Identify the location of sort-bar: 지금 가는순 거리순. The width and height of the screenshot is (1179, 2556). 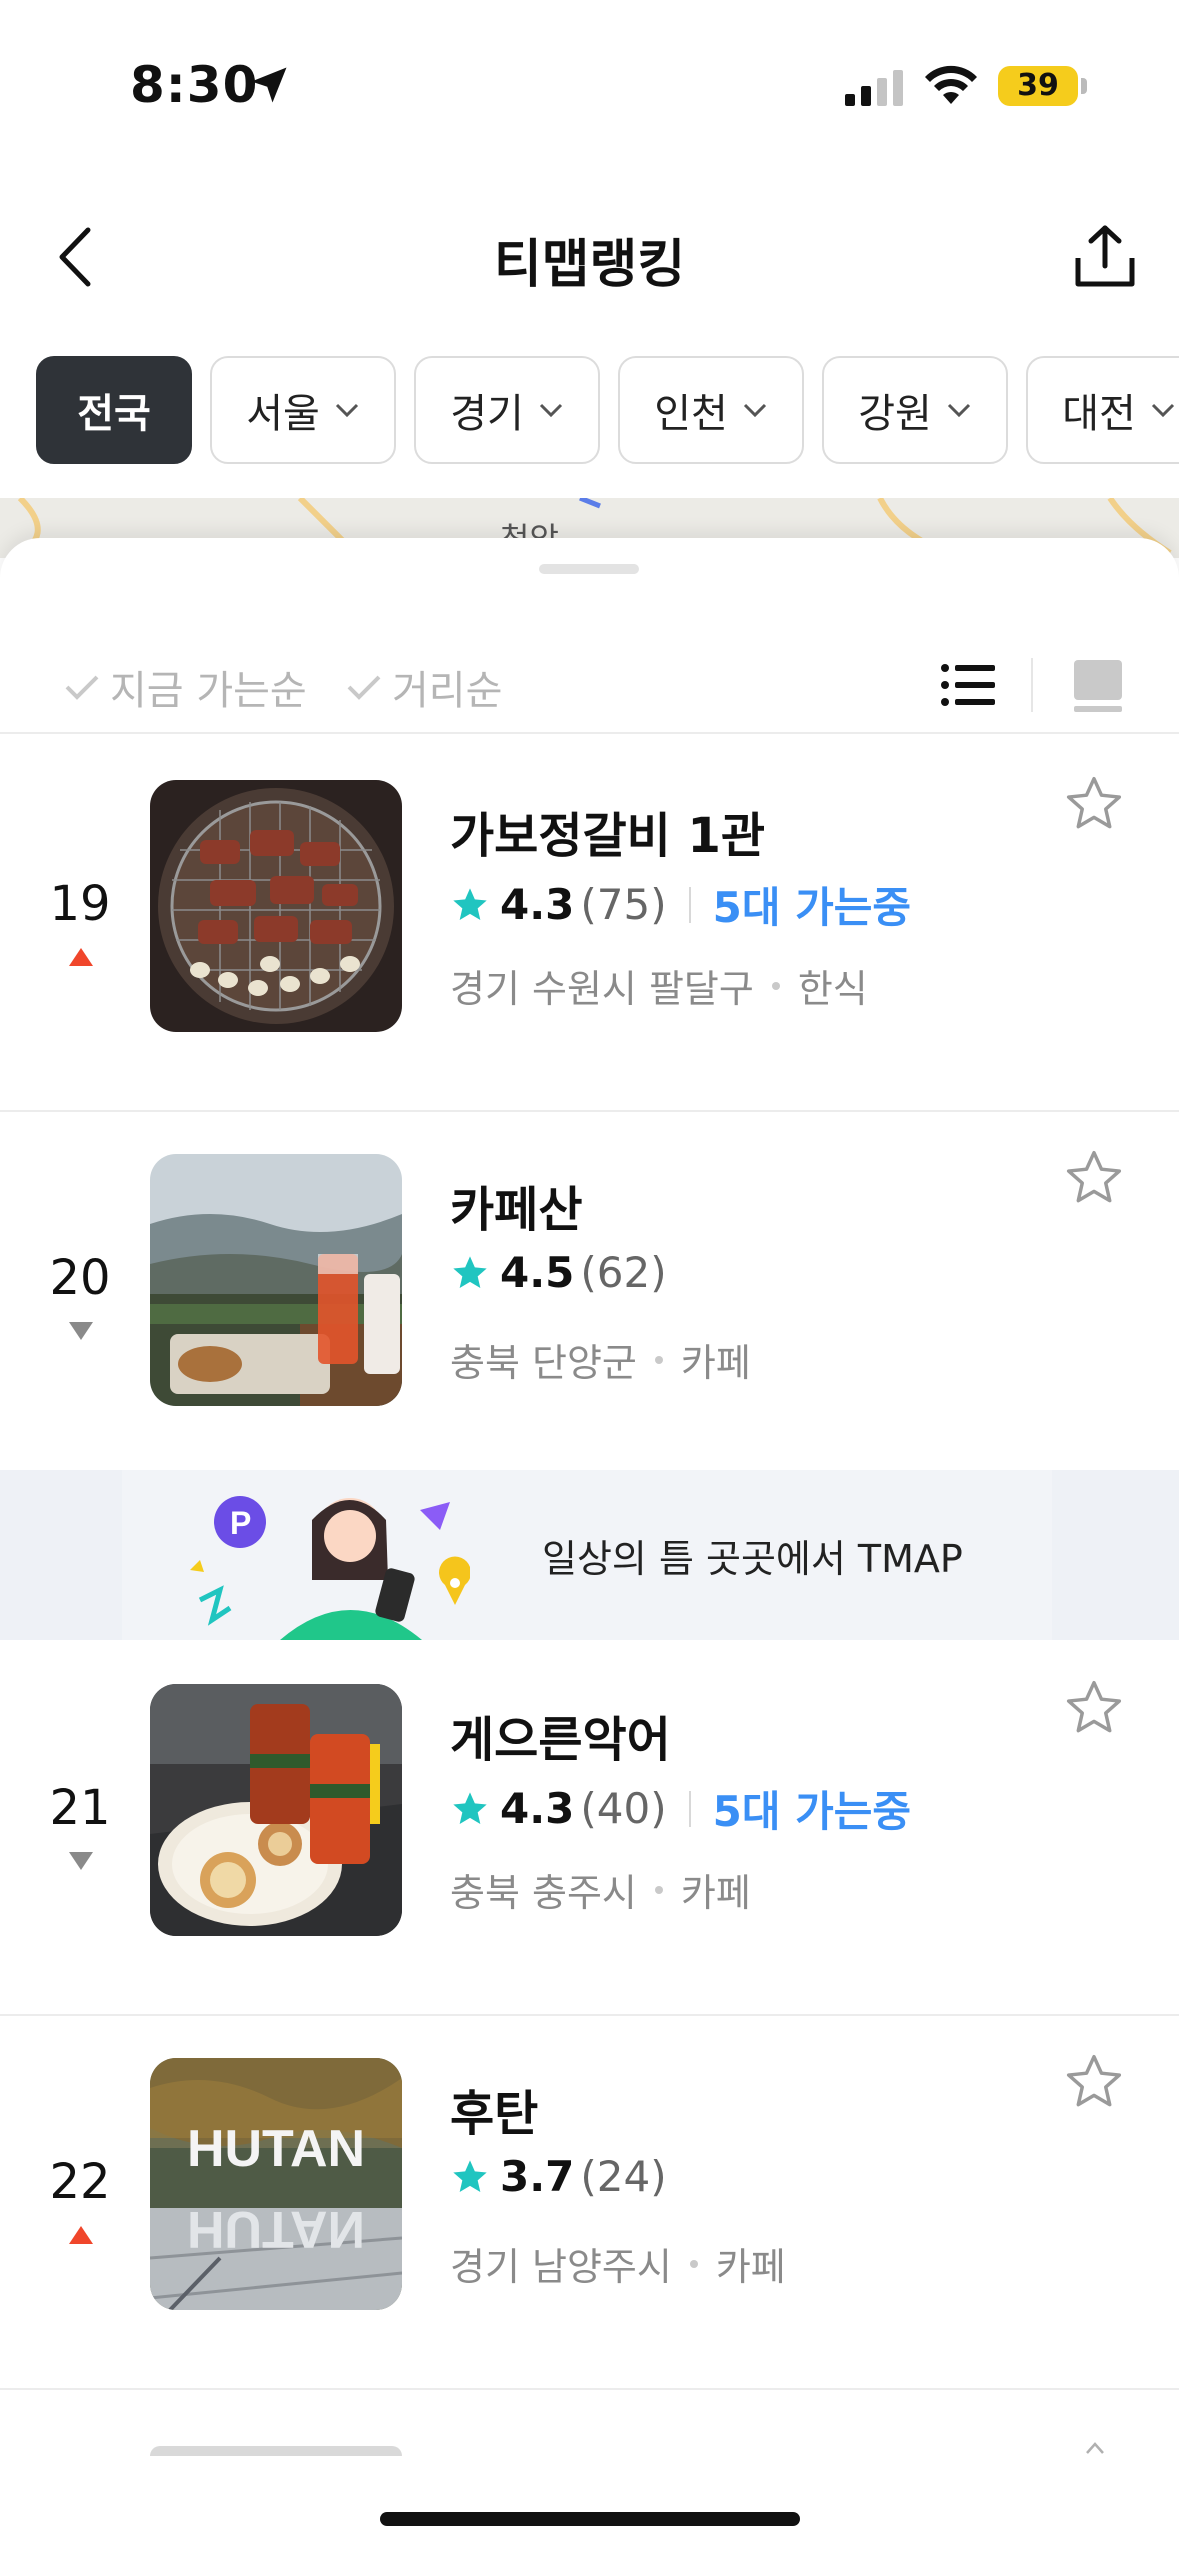
(589, 683).